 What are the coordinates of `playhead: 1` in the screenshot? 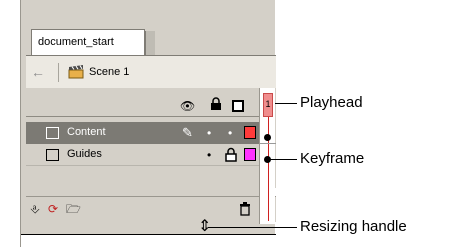 It's located at (268, 105).